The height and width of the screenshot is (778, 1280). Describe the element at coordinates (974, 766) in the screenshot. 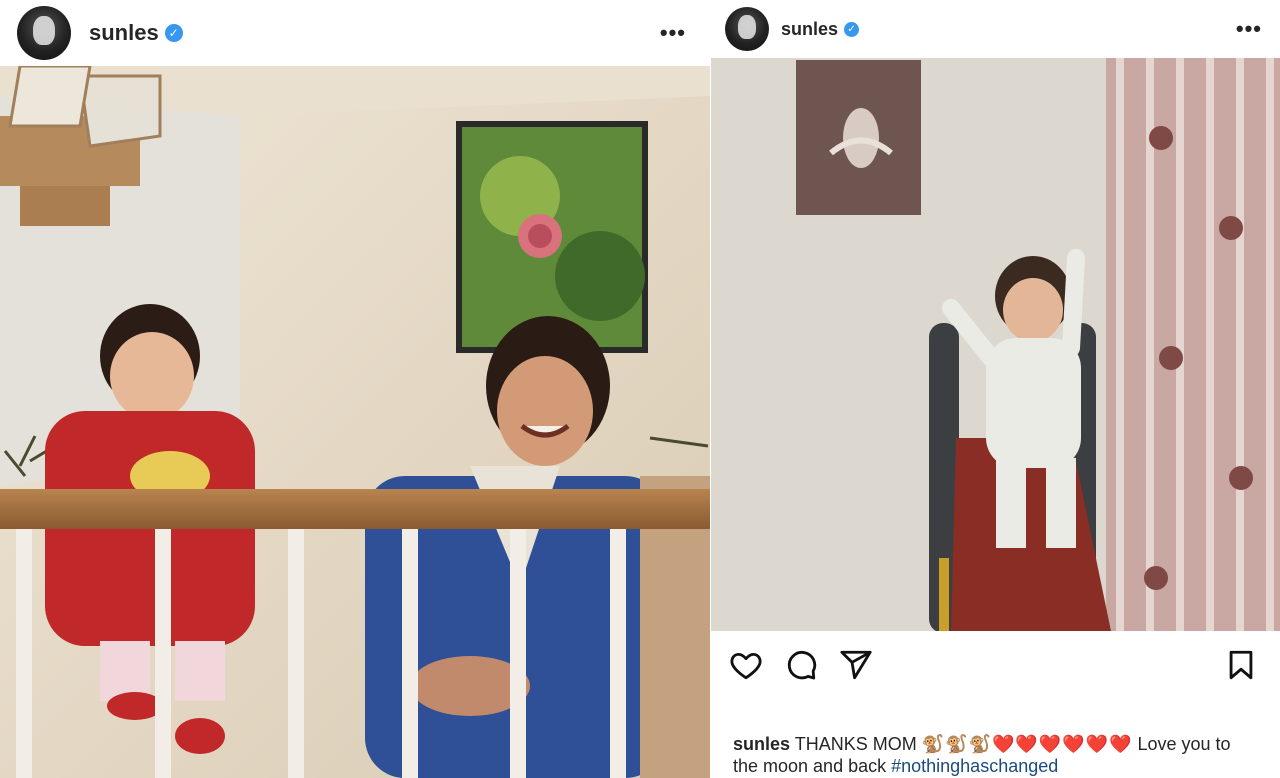

I see `caption-hashtag: #nothinghaschanged` at that location.